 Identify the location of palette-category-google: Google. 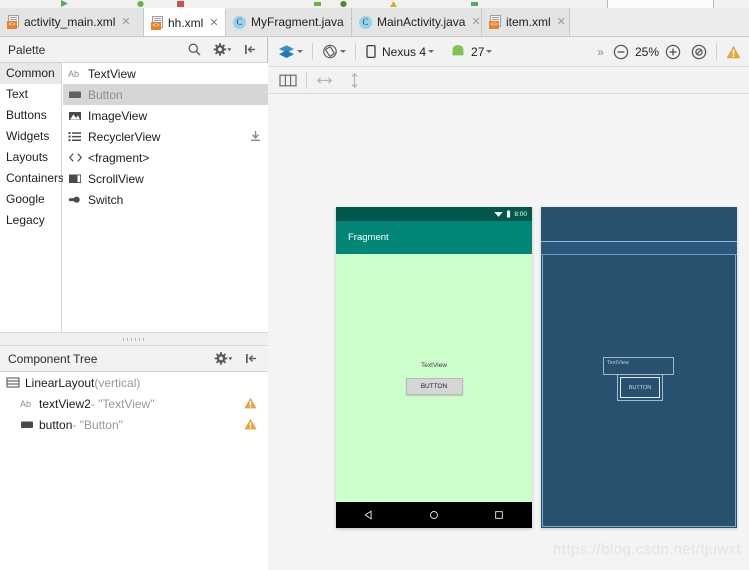
(30, 199).